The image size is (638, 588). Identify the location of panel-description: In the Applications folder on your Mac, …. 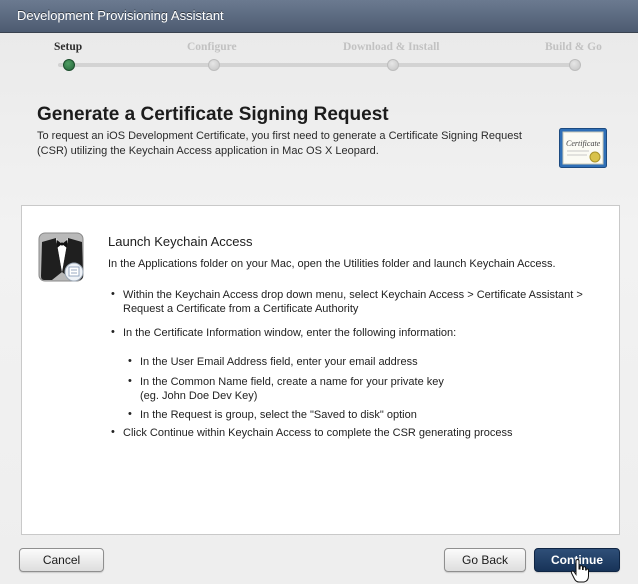
(332, 264).